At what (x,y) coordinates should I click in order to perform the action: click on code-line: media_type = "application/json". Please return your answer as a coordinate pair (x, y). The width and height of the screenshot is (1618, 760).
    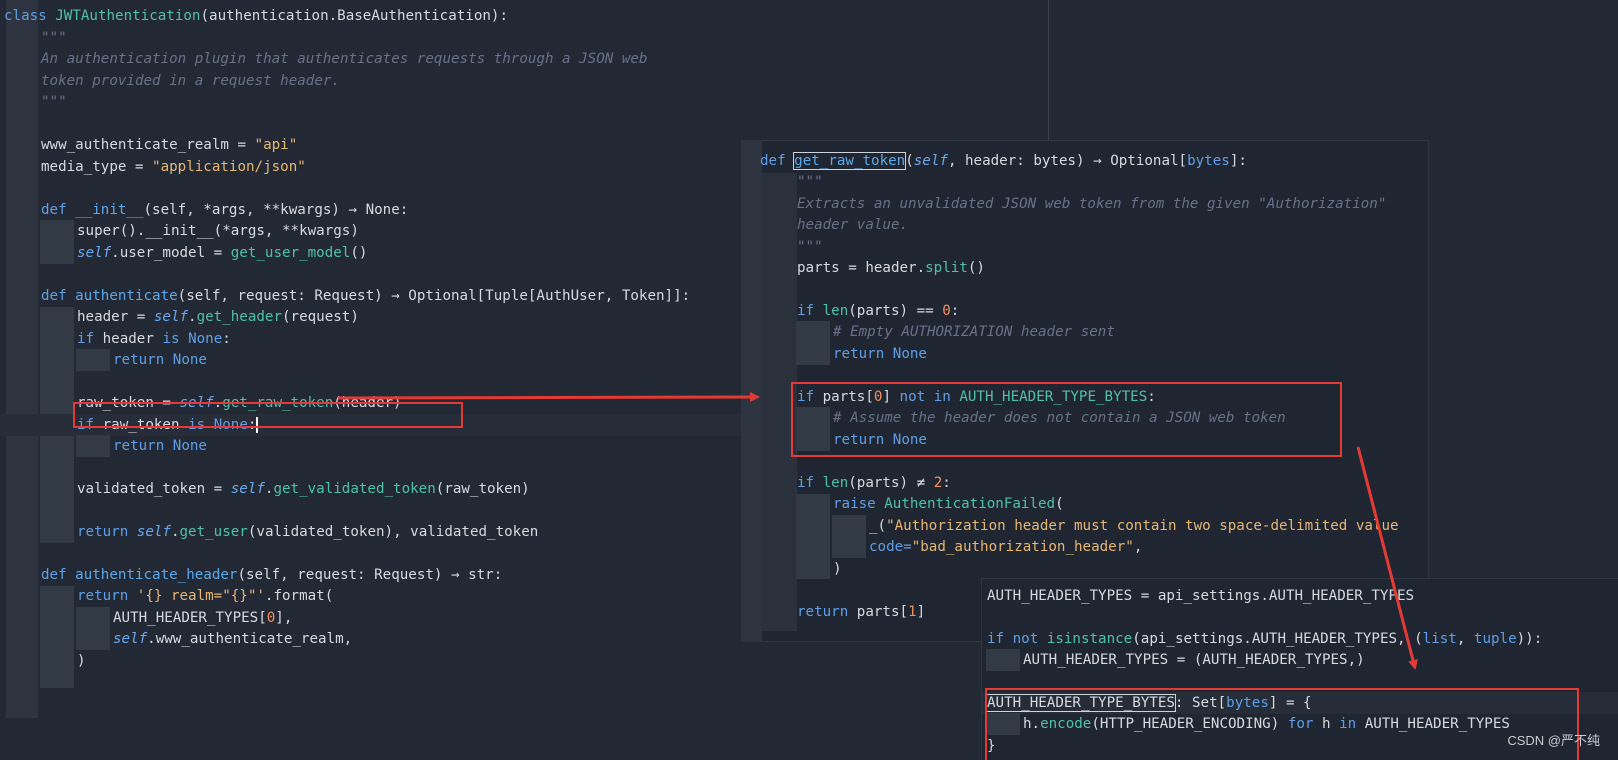
    Looking at the image, I should click on (378, 167).